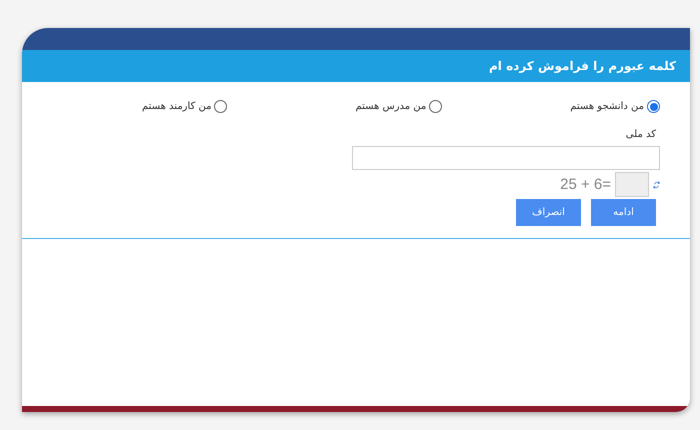  I want to click on field-label: کد ملی, so click(641, 134).